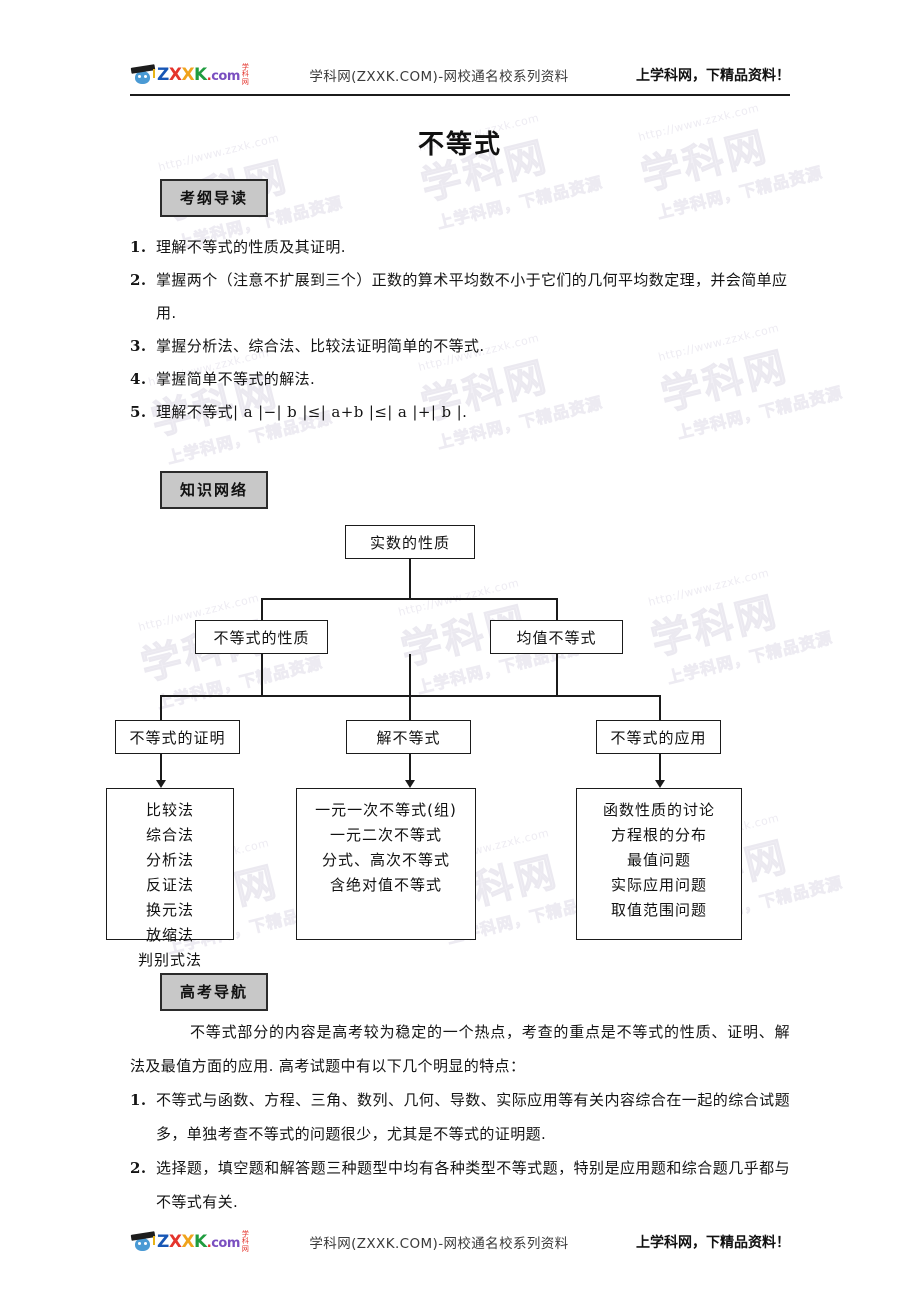 This screenshot has height=1302, width=920. Describe the element at coordinates (251, 247) in the screenshot. I see `list-item-text: 理解不等式的性质及其证明.` at that location.